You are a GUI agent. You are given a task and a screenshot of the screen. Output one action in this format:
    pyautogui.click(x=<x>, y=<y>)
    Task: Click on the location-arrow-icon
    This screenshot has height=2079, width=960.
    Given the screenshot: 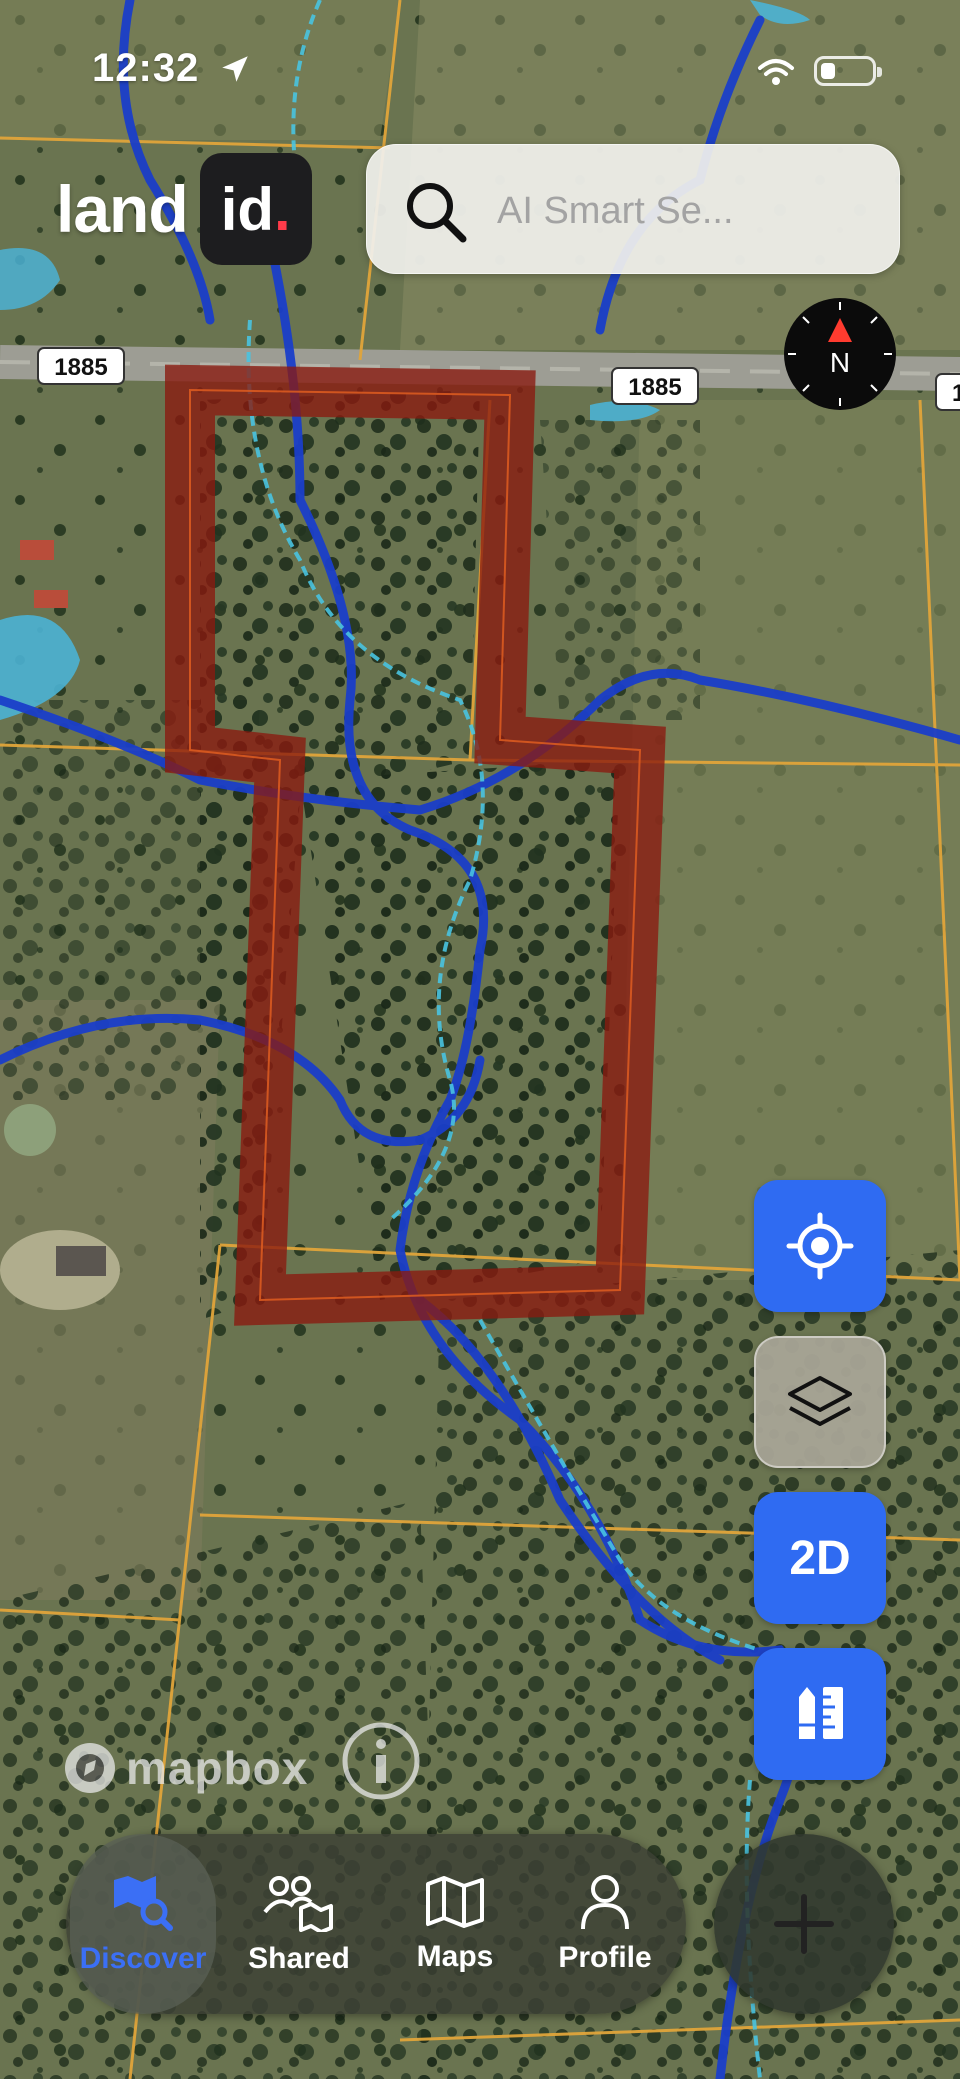 What is the action you would take?
    pyautogui.click(x=235, y=69)
    